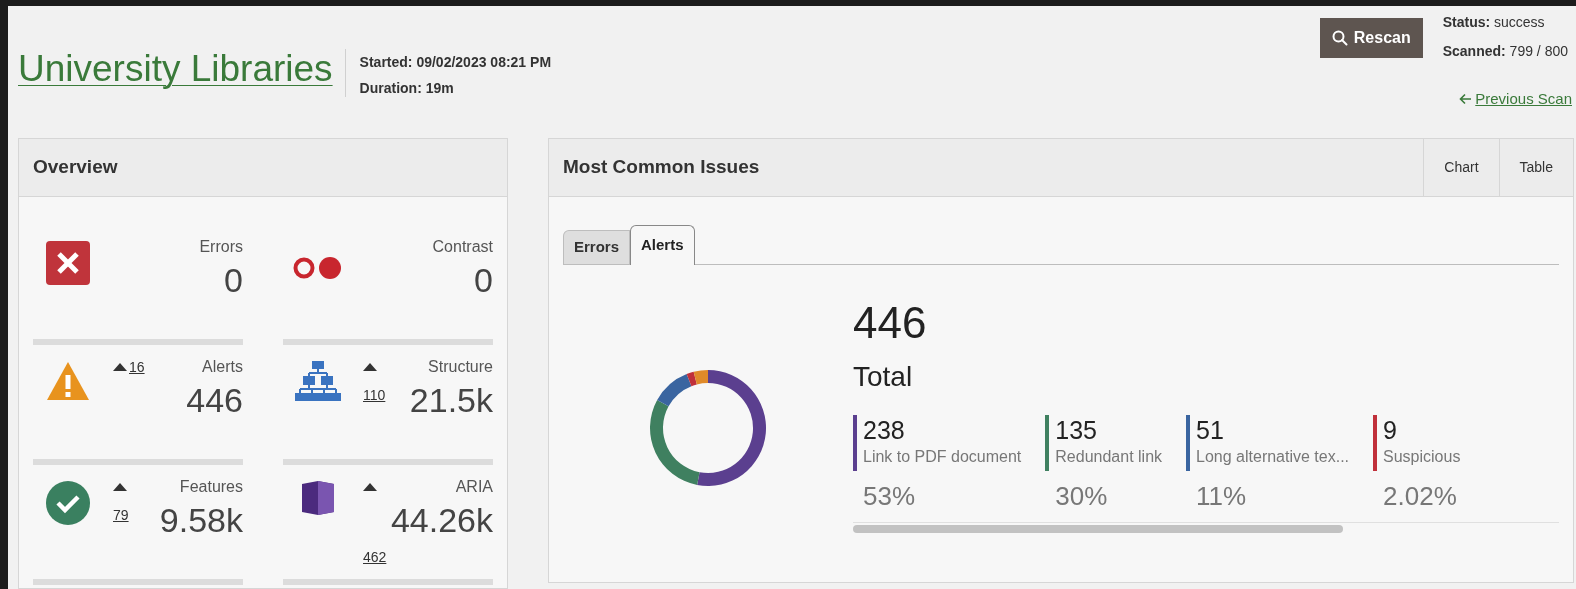 This screenshot has height=589, width=1576. What do you see at coordinates (662, 245) in the screenshot?
I see `tab: Alerts` at bounding box center [662, 245].